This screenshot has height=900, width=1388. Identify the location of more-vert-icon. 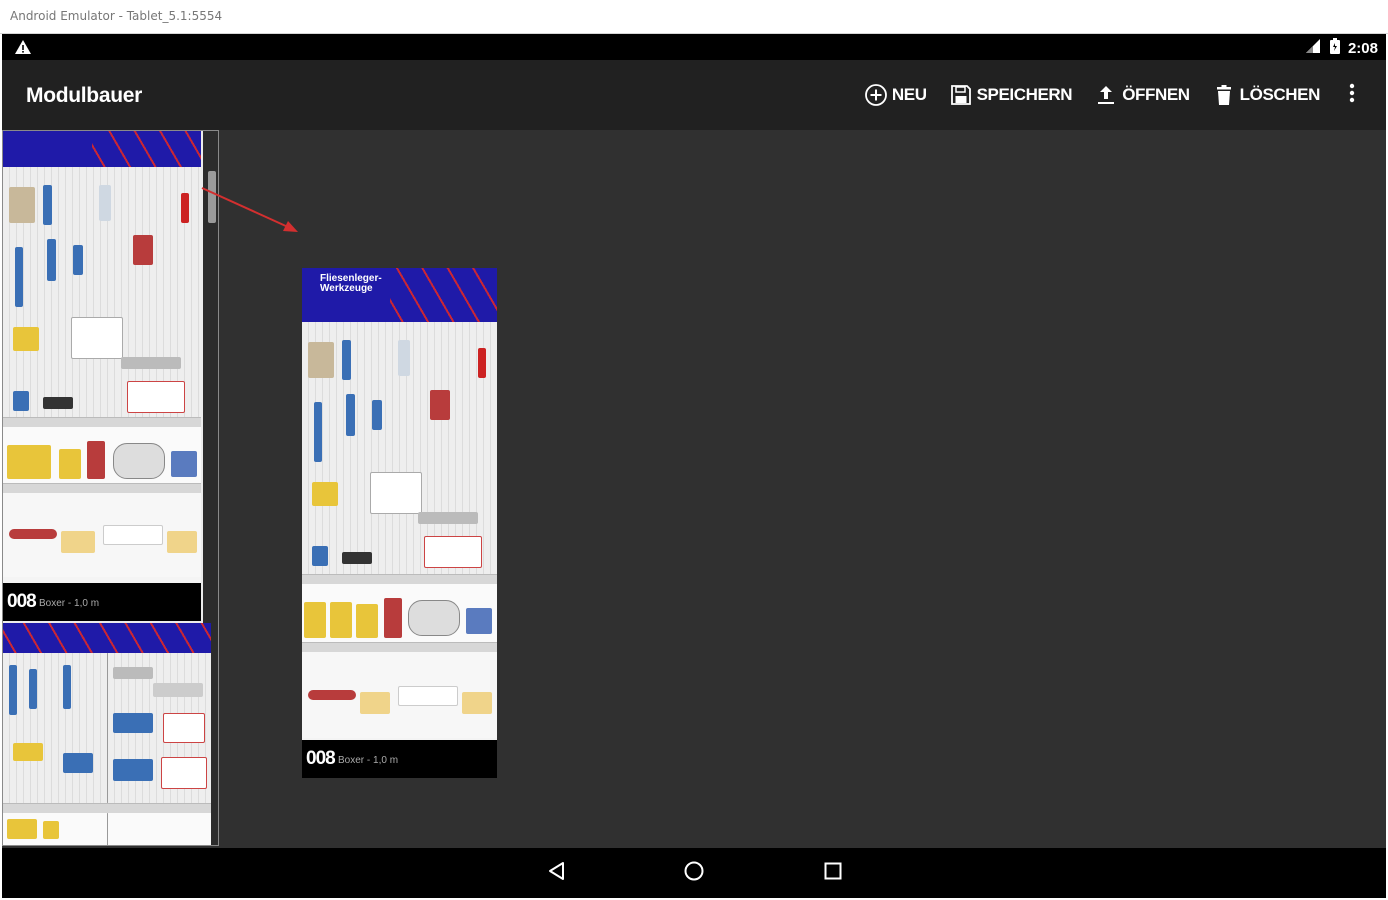
(1352, 95).